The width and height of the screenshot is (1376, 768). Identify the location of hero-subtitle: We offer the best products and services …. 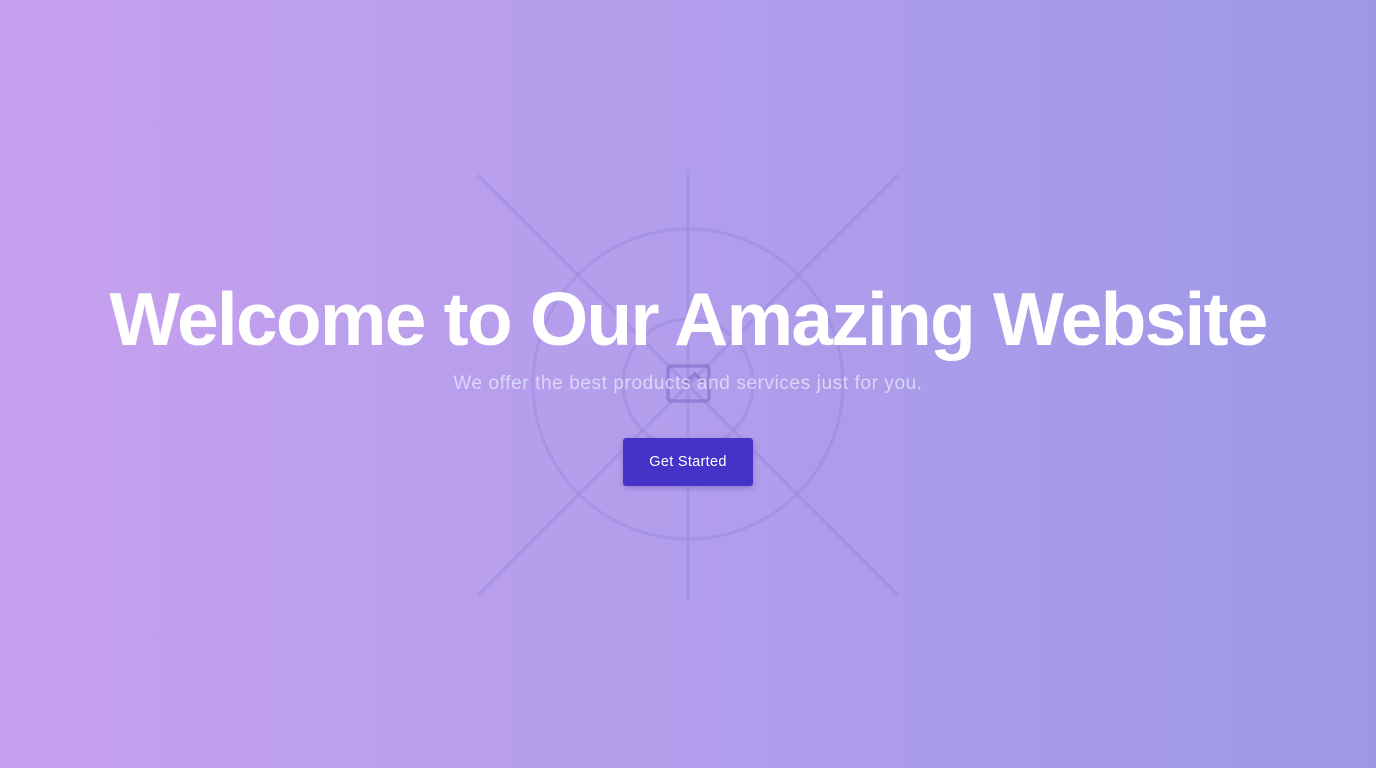
(688, 383).